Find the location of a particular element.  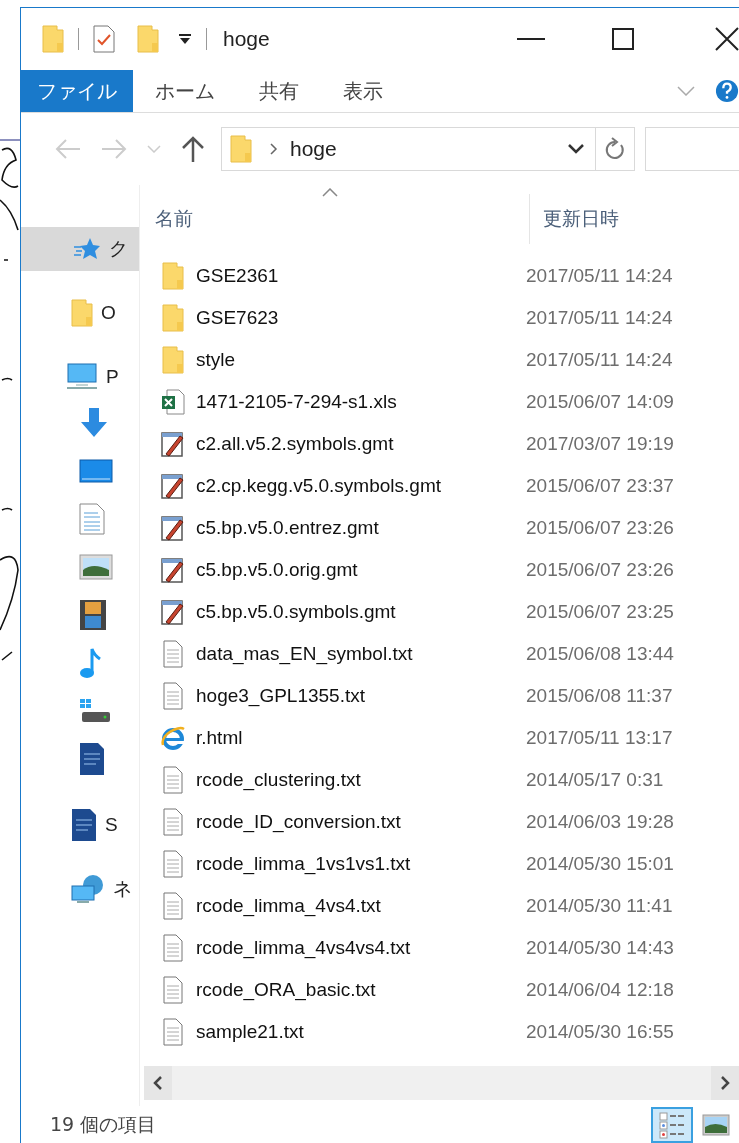

modified-date: 2014/05/30 15:01 is located at coordinates (600, 864).